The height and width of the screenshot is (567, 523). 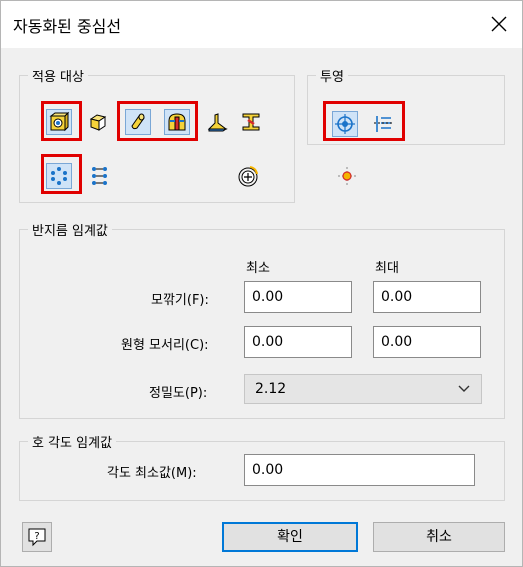 What do you see at coordinates (258, 268) in the screenshot?
I see `min-header: 최소` at bounding box center [258, 268].